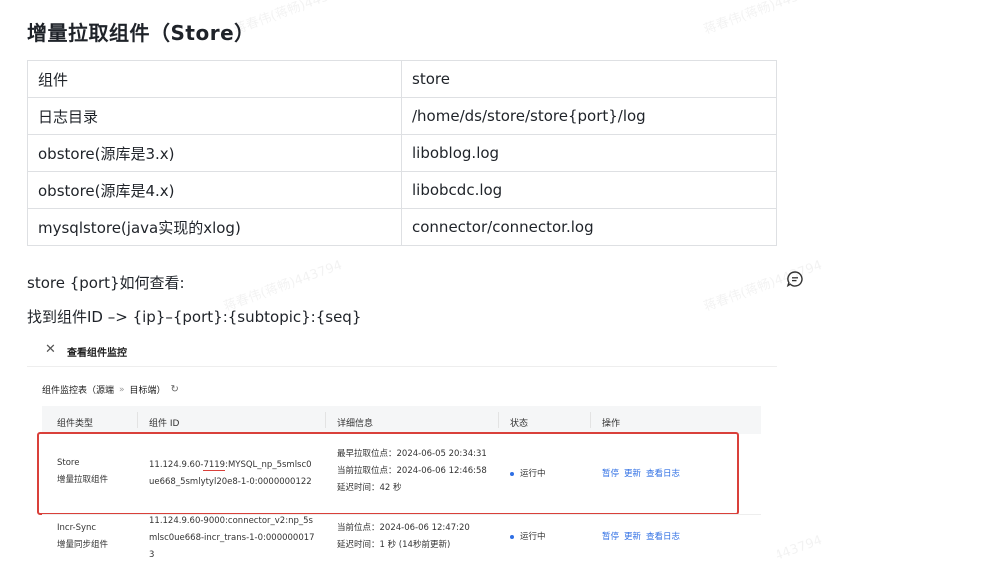 The width and height of the screenshot is (1006, 570). Describe the element at coordinates (589, 227) in the screenshot. I see `table-cell: connector/connector.log` at that location.